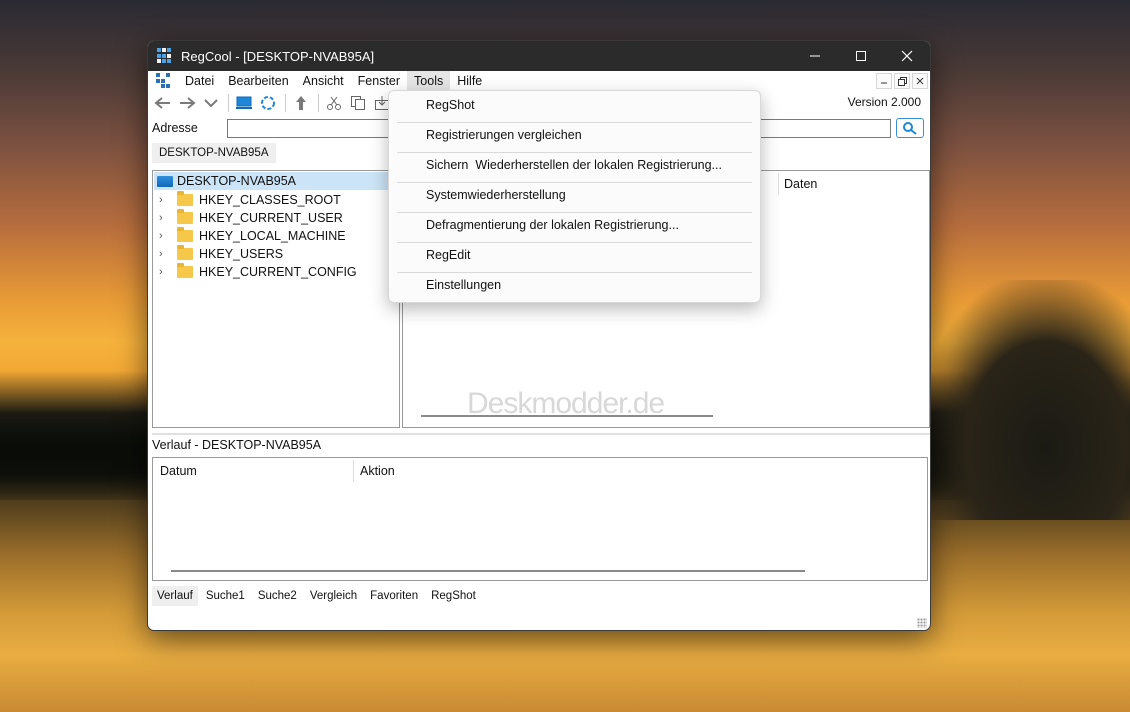  I want to click on tree-node-label: HKEY_CURRENT_USER, so click(271, 218).